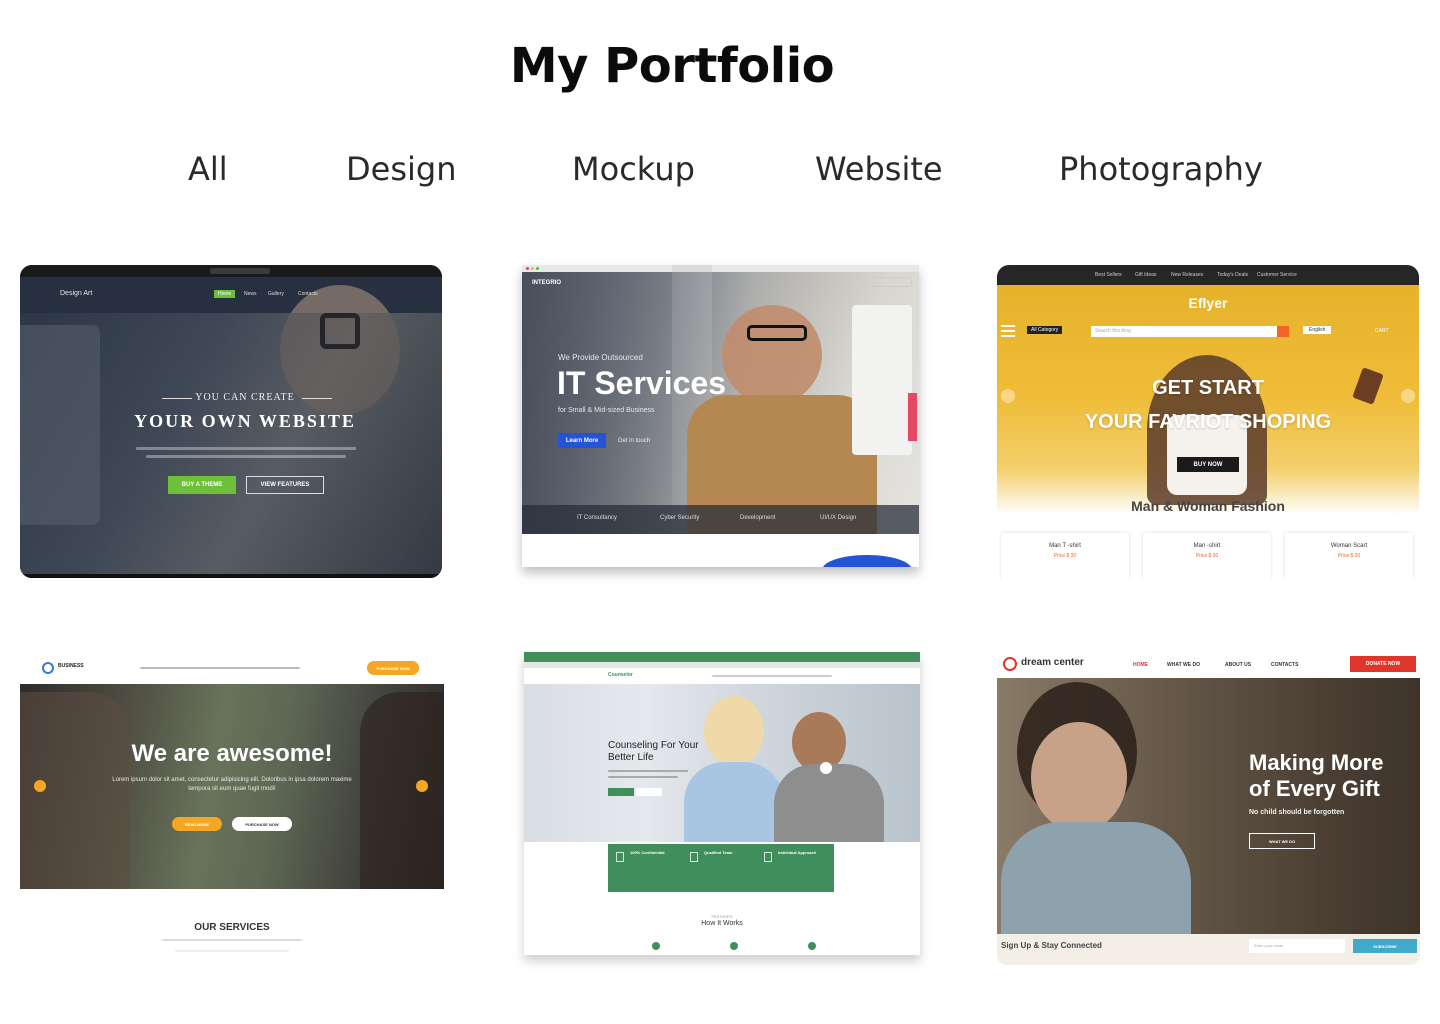 The image size is (1440, 1024). What do you see at coordinates (1108, 275) in the screenshot?
I see `top-nav-best-sellers: Best Sellers` at bounding box center [1108, 275].